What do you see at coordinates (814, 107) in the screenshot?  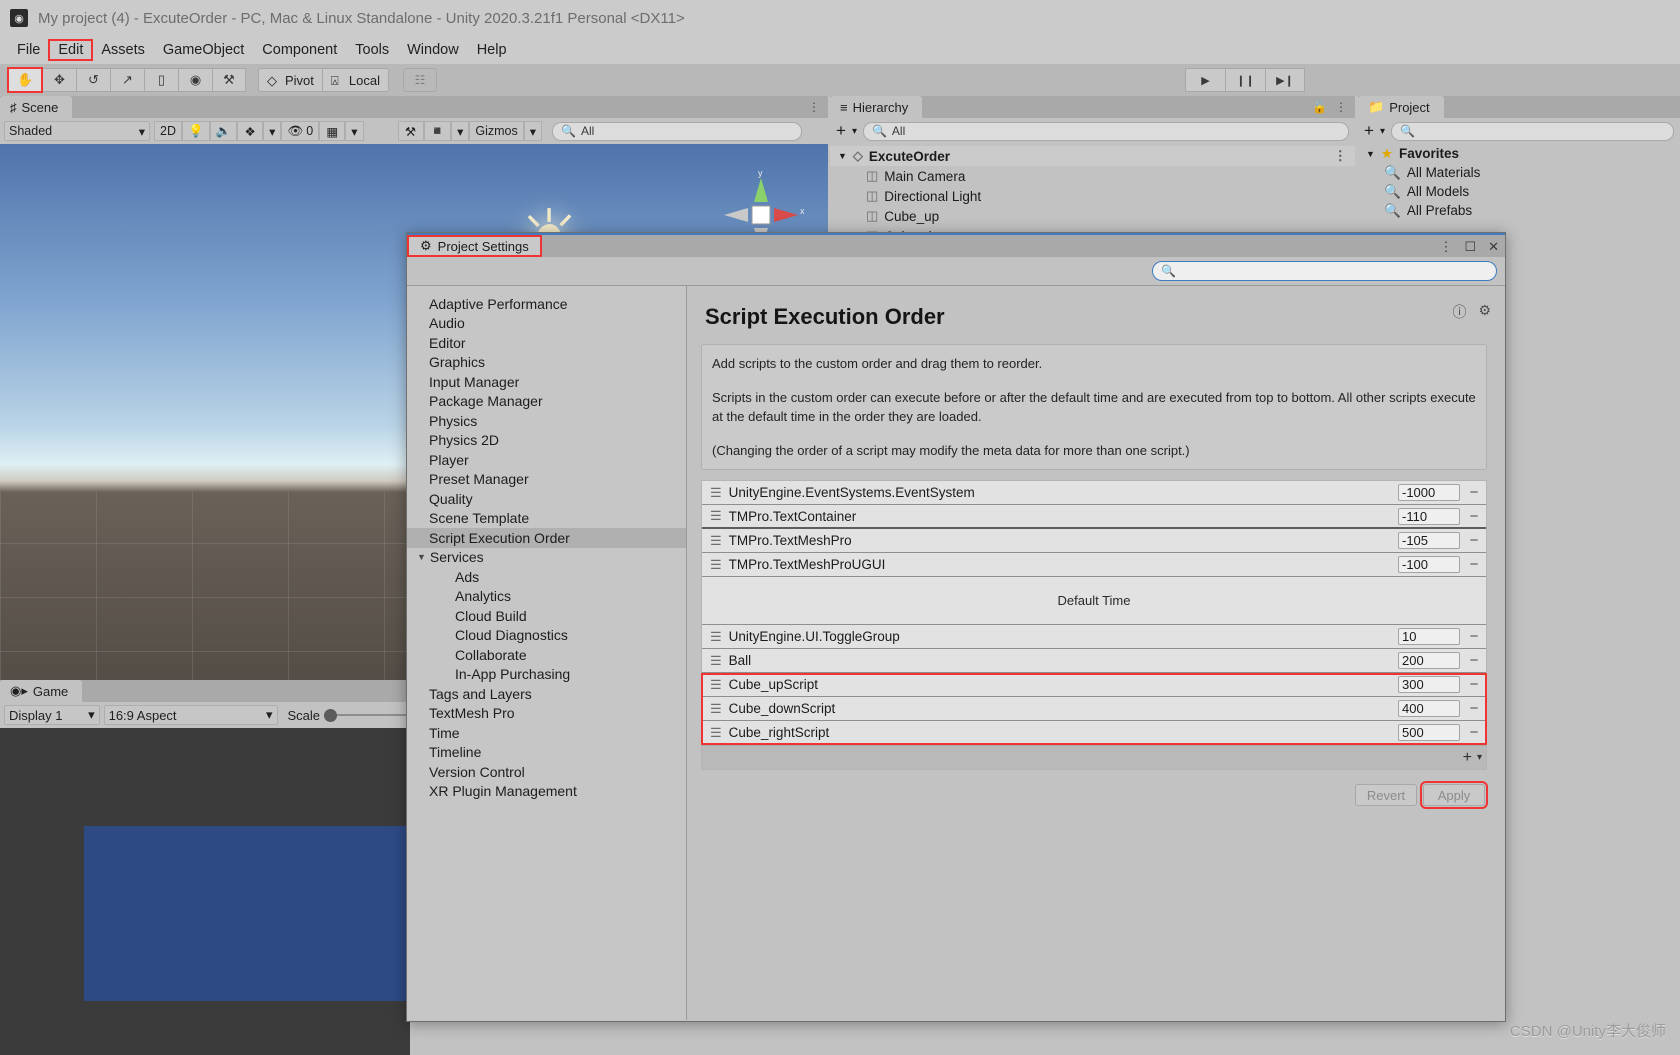 I see `scene-more-options-icon: ⋮` at bounding box center [814, 107].